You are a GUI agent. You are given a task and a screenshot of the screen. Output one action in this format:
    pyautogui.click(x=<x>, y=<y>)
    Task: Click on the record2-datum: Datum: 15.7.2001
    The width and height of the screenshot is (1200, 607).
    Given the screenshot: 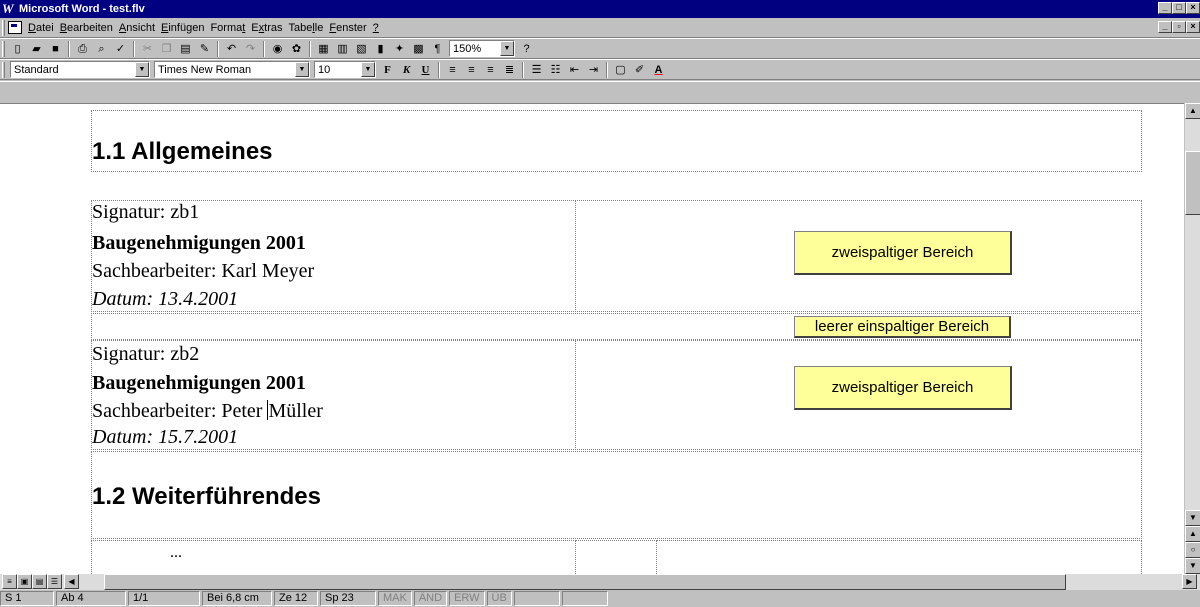 What is the action you would take?
    pyautogui.click(x=165, y=437)
    